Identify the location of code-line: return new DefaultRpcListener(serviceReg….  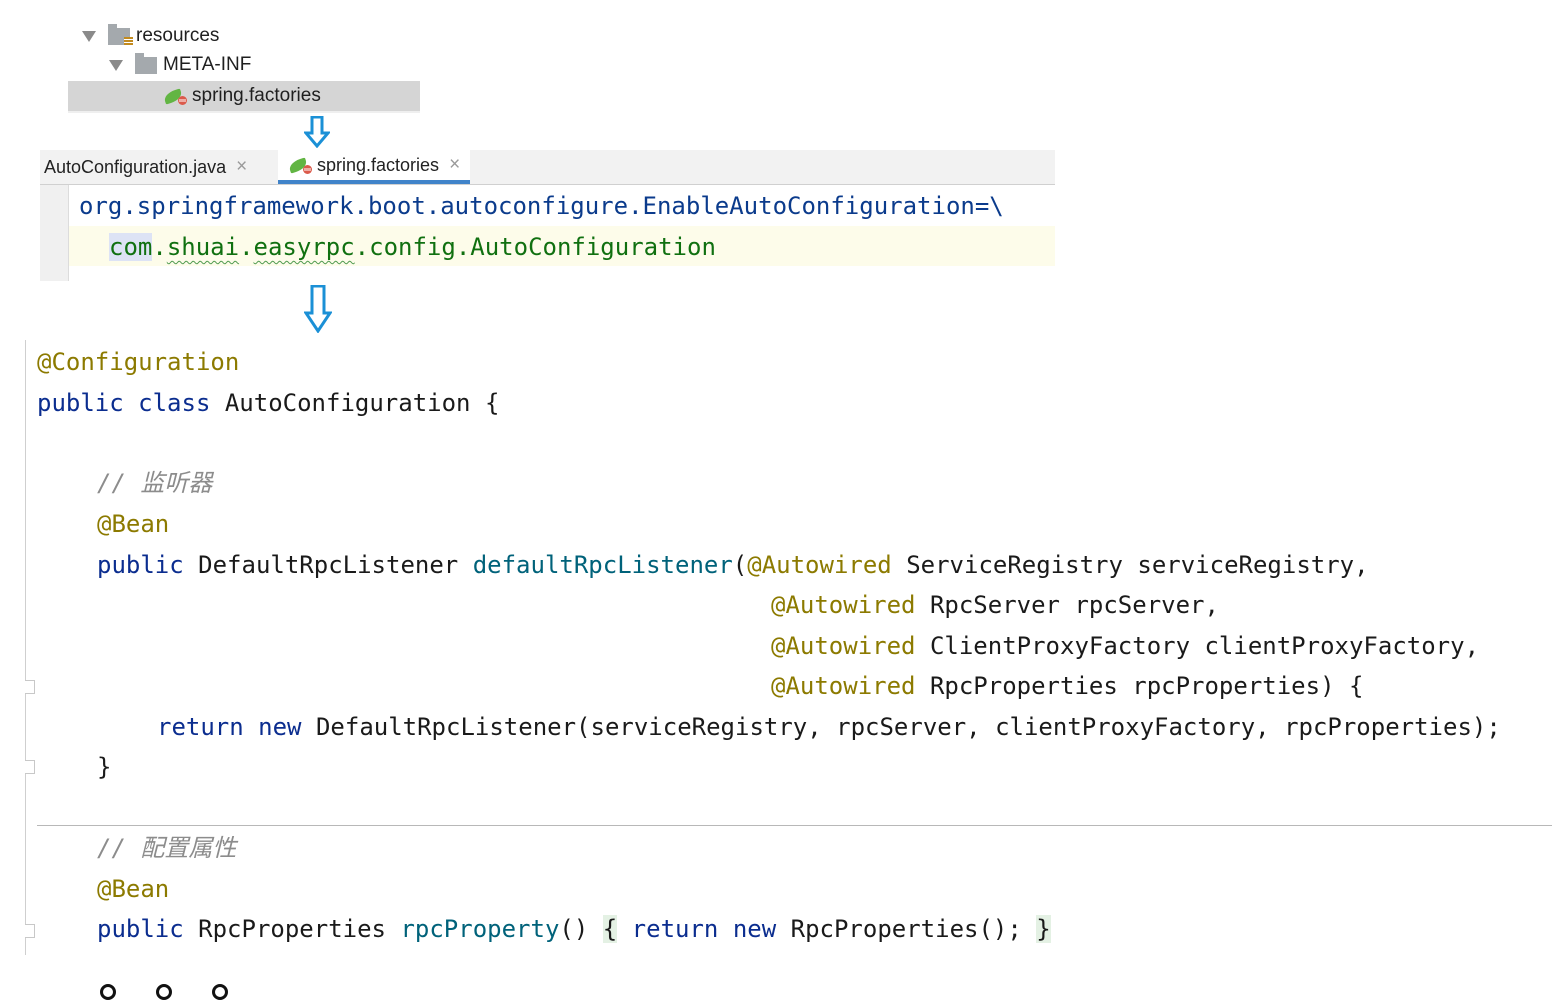
(829, 727).